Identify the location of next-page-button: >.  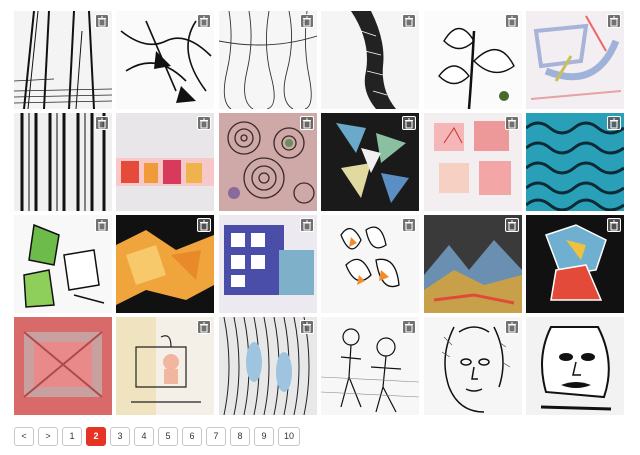
(48, 436).